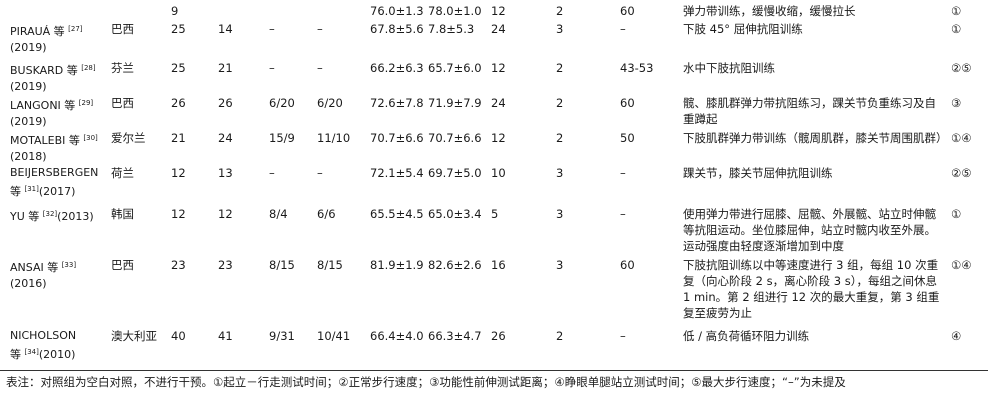 This screenshot has height=411, width=988. What do you see at coordinates (178, 138) in the screenshot?
I see `exp-n-cell: 21` at bounding box center [178, 138].